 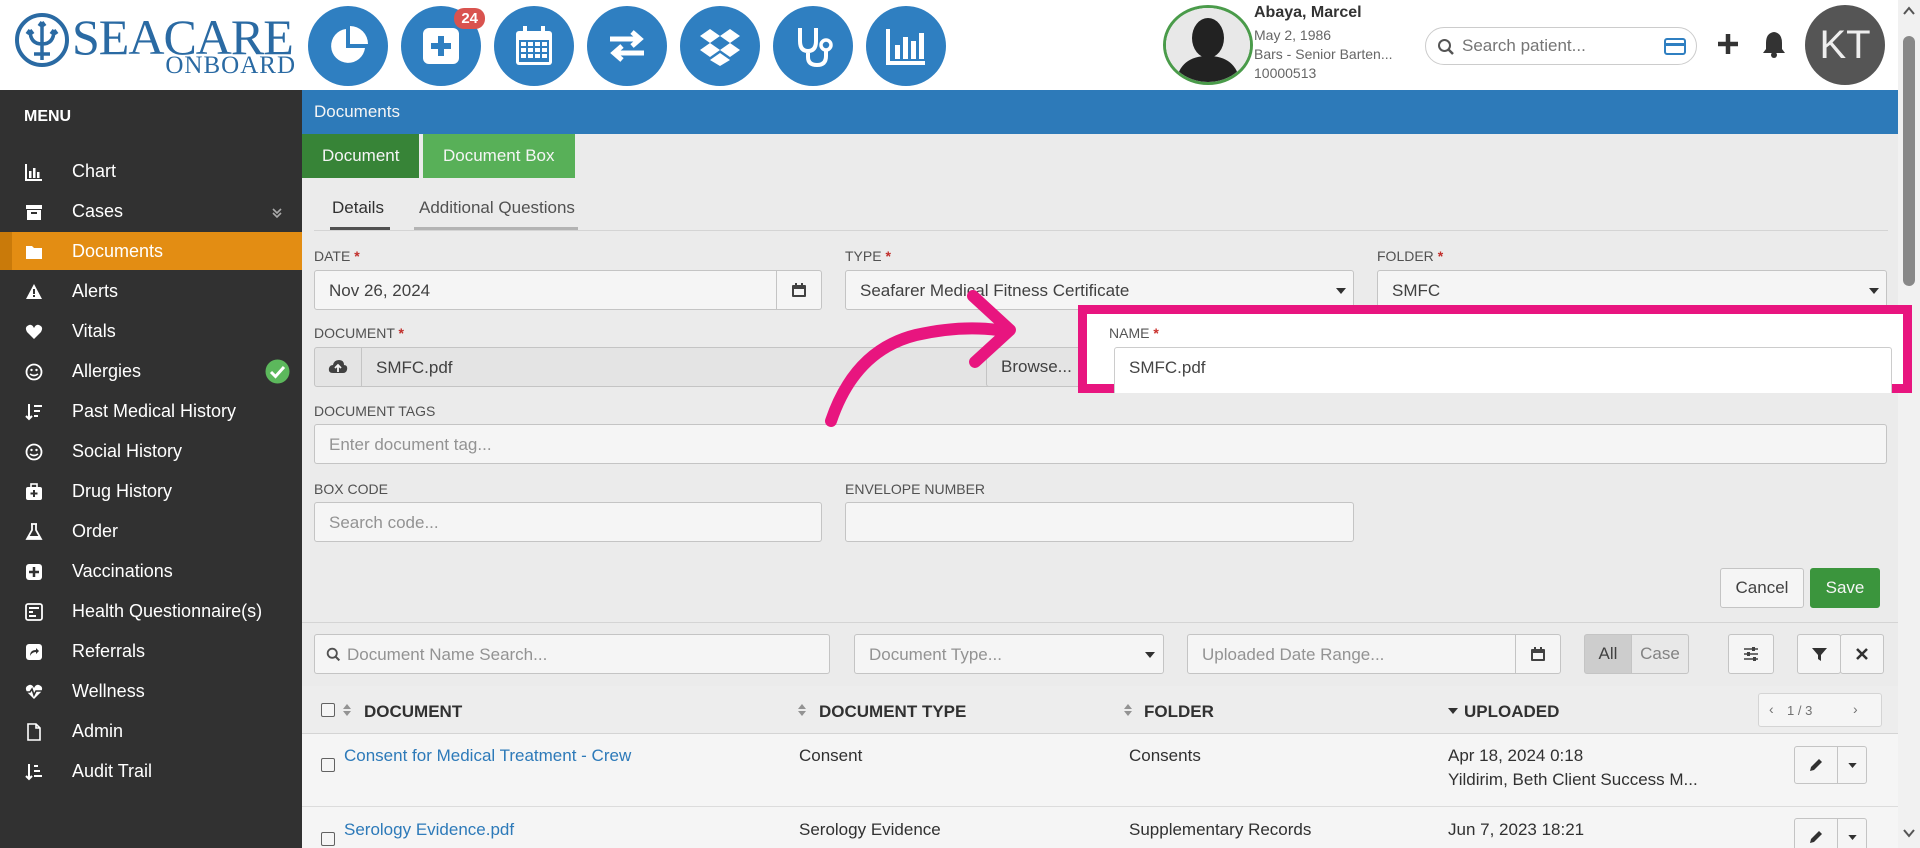 I want to click on double-chevron-down-icon, so click(x=277, y=213).